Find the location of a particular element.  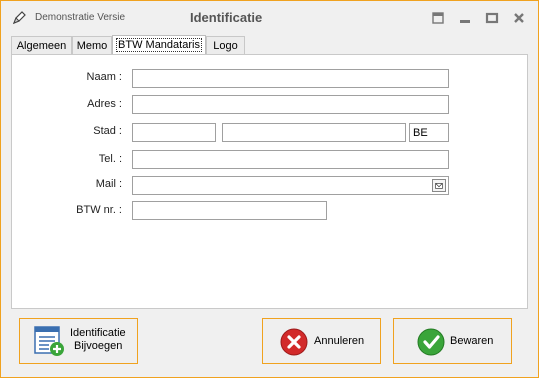

stad-input is located at coordinates (314, 132).